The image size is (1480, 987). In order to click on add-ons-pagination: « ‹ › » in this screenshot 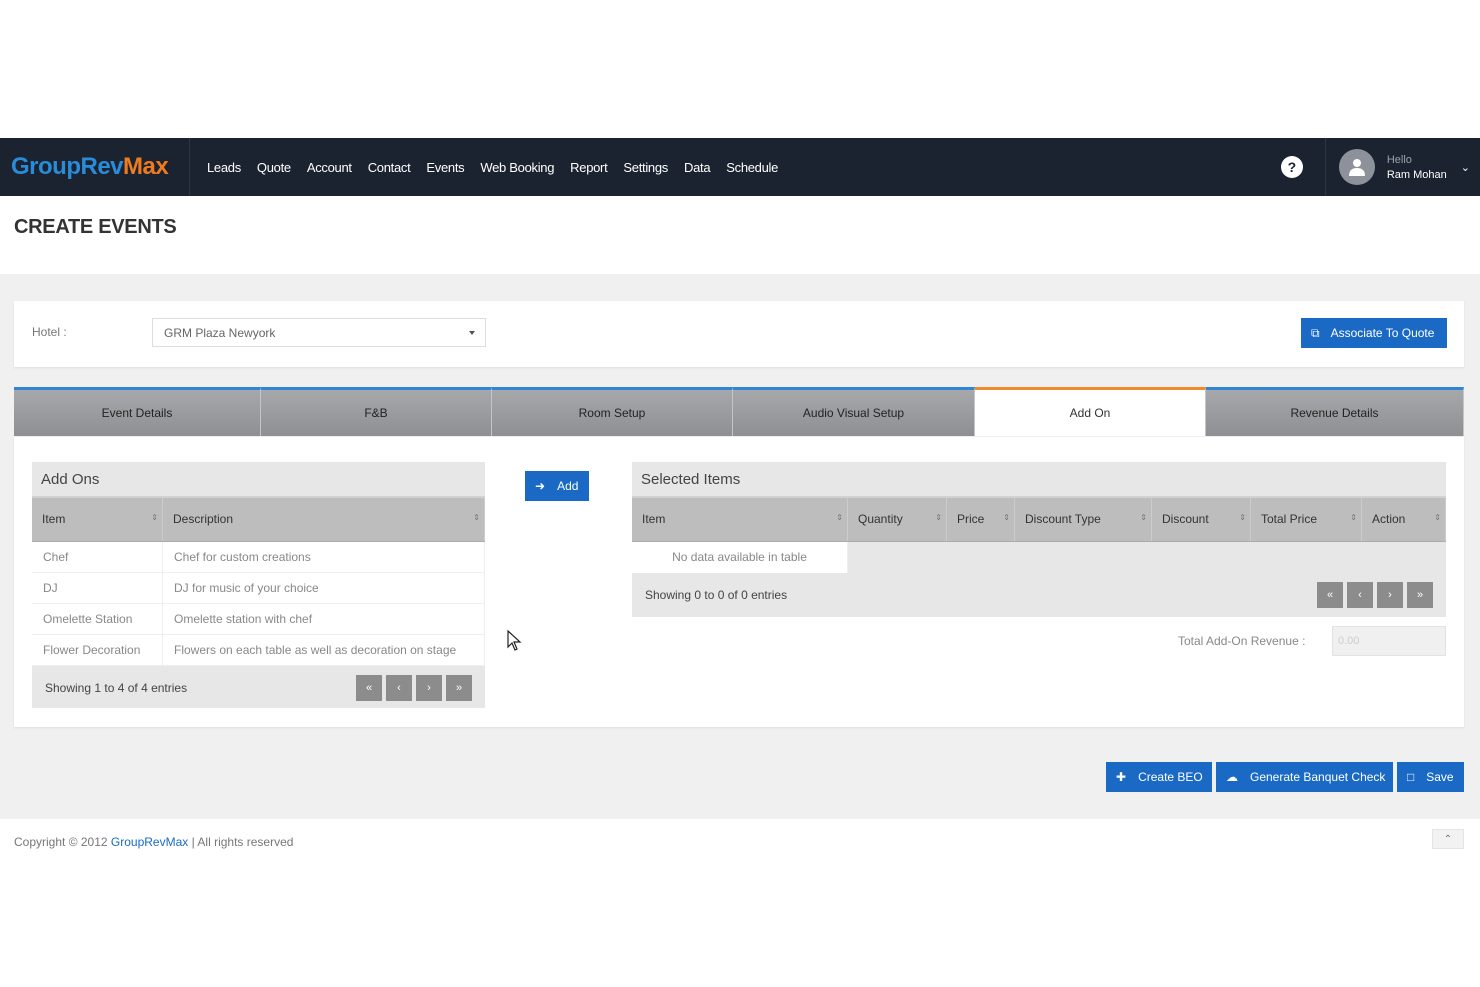, I will do `click(412, 688)`.